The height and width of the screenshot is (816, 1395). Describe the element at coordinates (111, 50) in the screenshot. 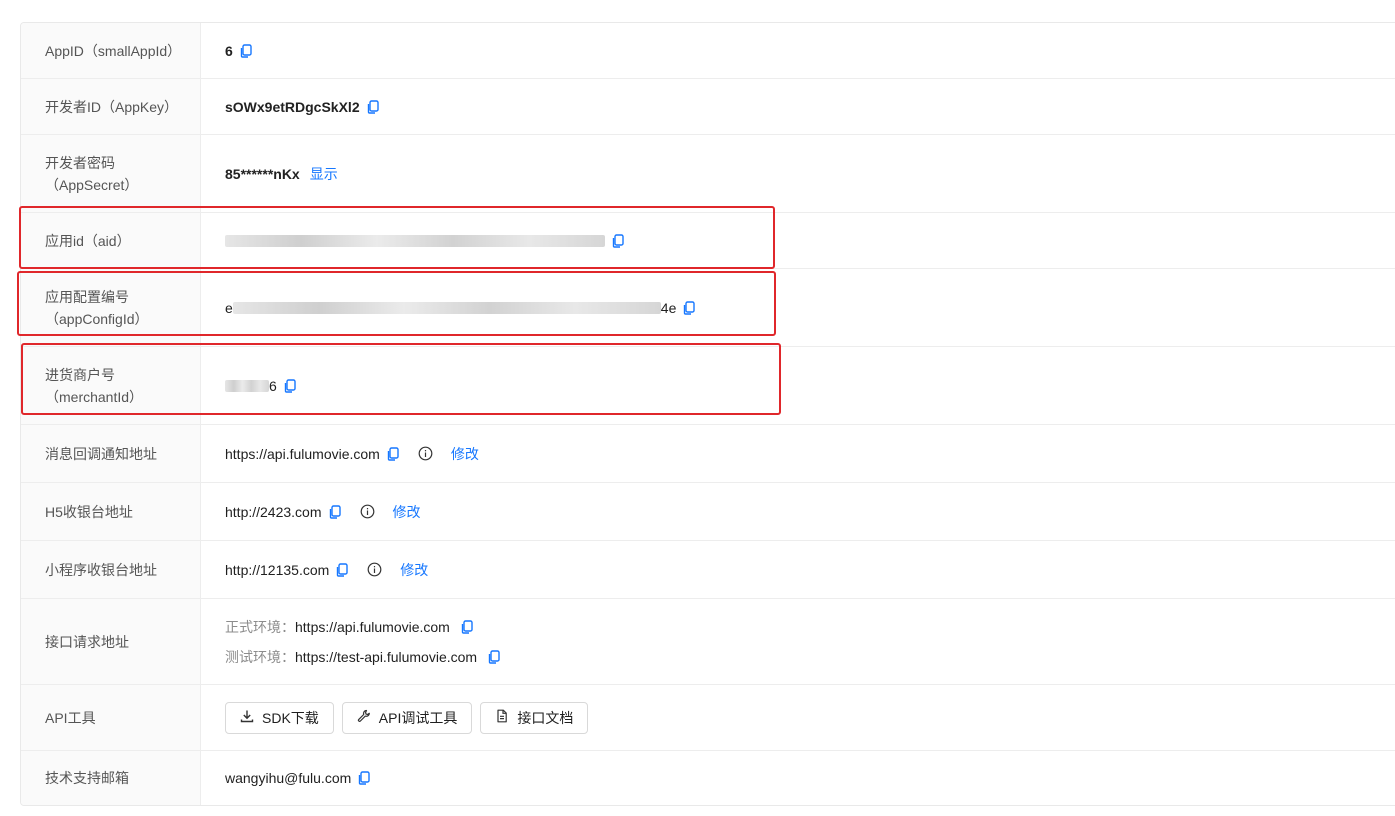

I see `appid-label: AppID（smallAppId）` at that location.